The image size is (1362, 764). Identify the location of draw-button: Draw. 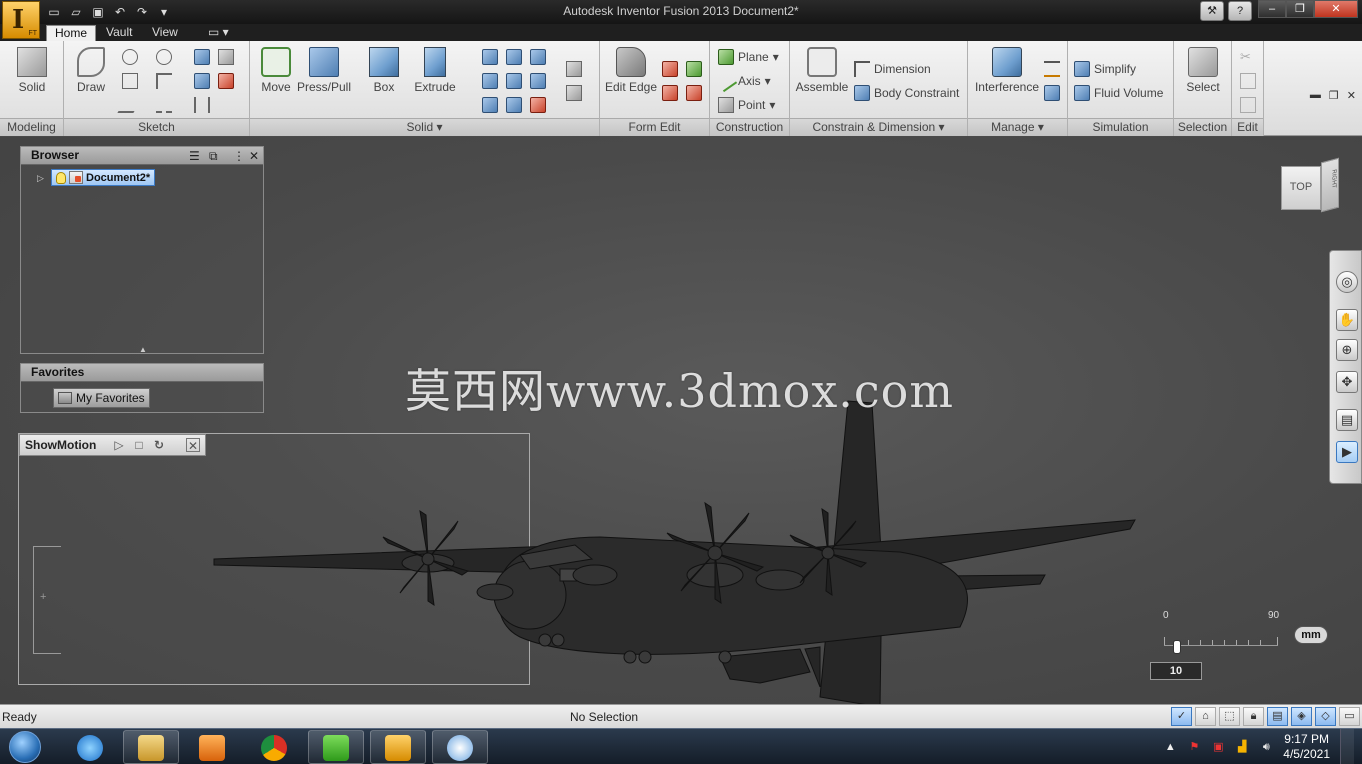
(91, 70).